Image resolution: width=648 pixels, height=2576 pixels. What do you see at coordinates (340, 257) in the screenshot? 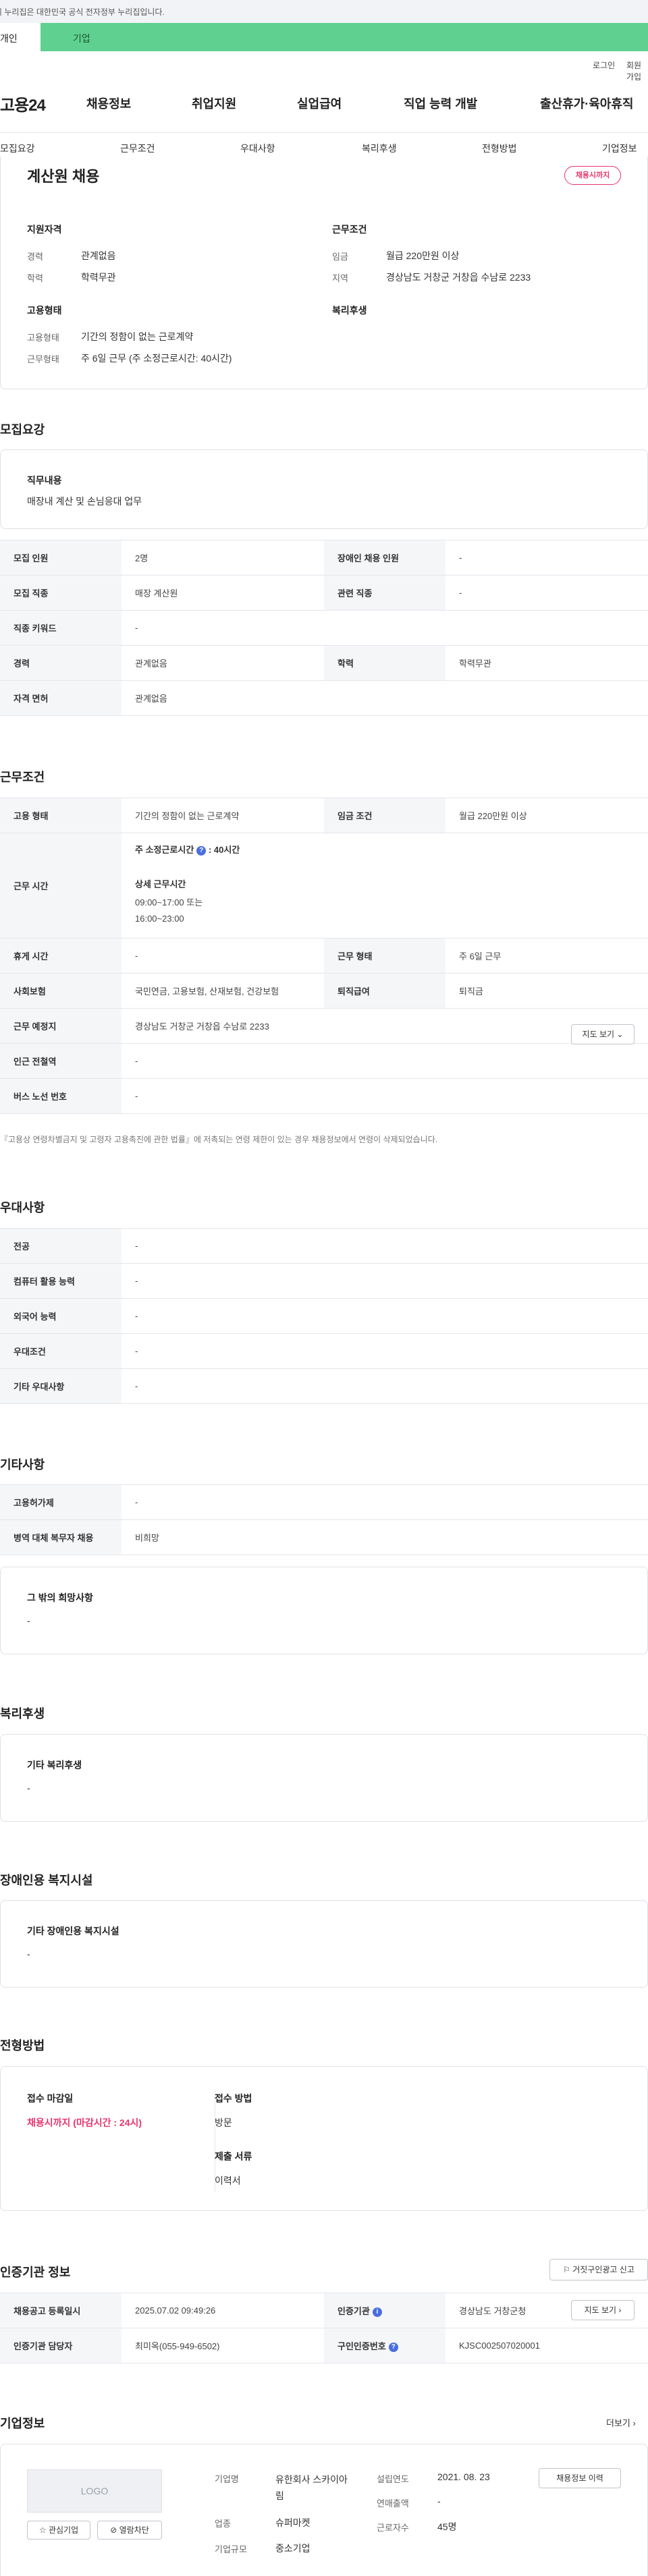
I see `wage-label: 임금` at bounding box center [340, 257].